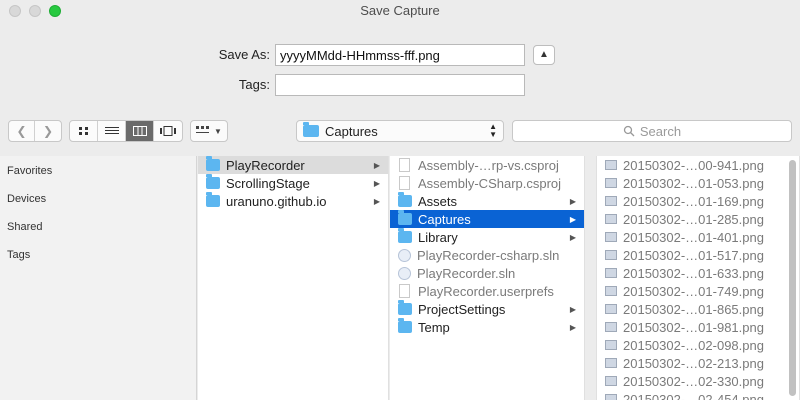  Describe the element at coordinates (438, 201) in the screenshot. I see `item-label: Assets` at that location.